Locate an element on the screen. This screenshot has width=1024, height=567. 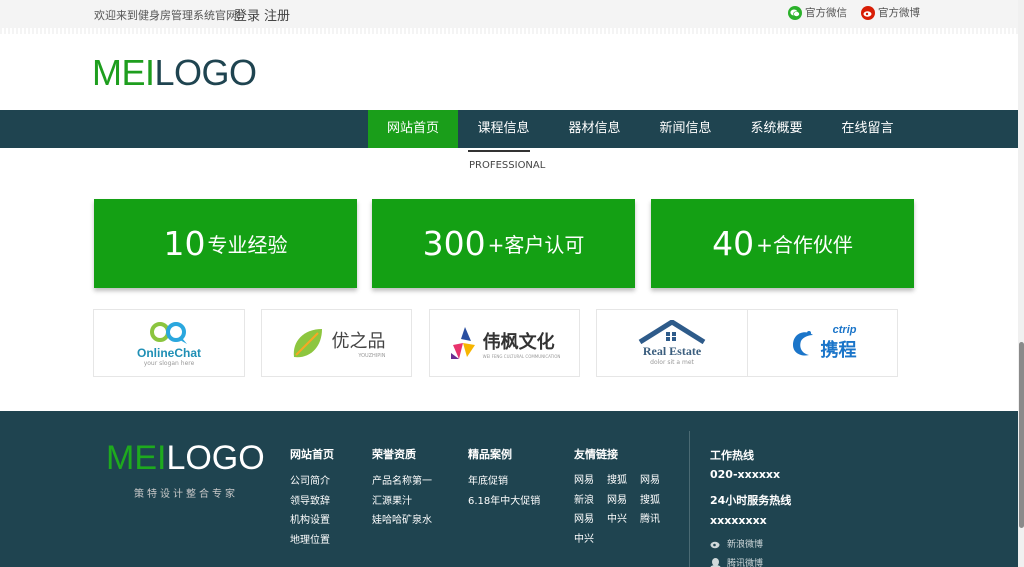
section-subtitle: PROFESSIONAL is located at coordinates (507, 165).